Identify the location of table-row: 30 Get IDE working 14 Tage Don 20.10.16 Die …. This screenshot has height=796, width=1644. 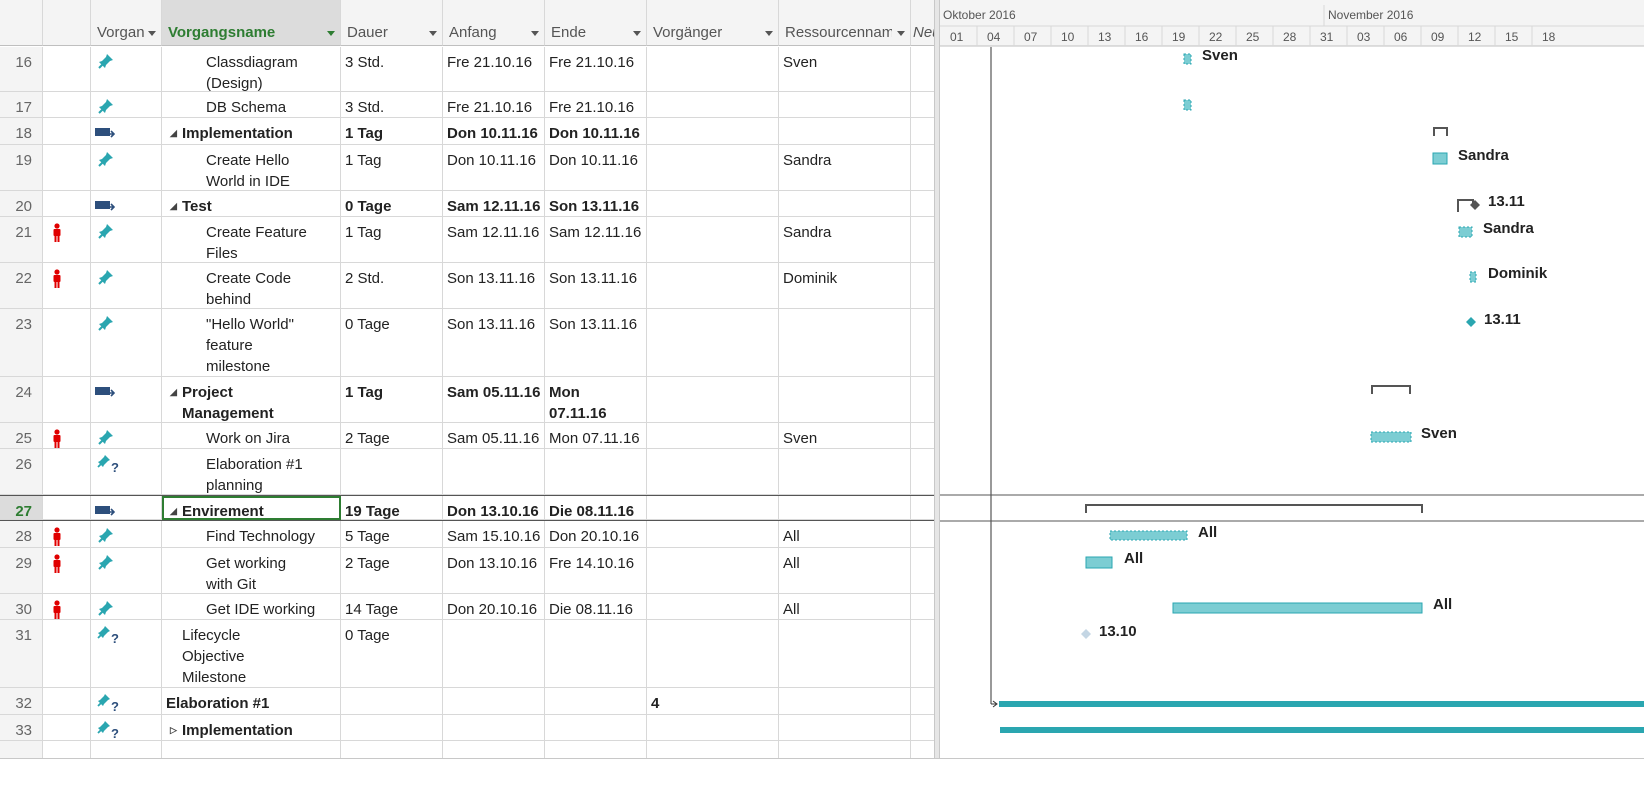
(468, 607).